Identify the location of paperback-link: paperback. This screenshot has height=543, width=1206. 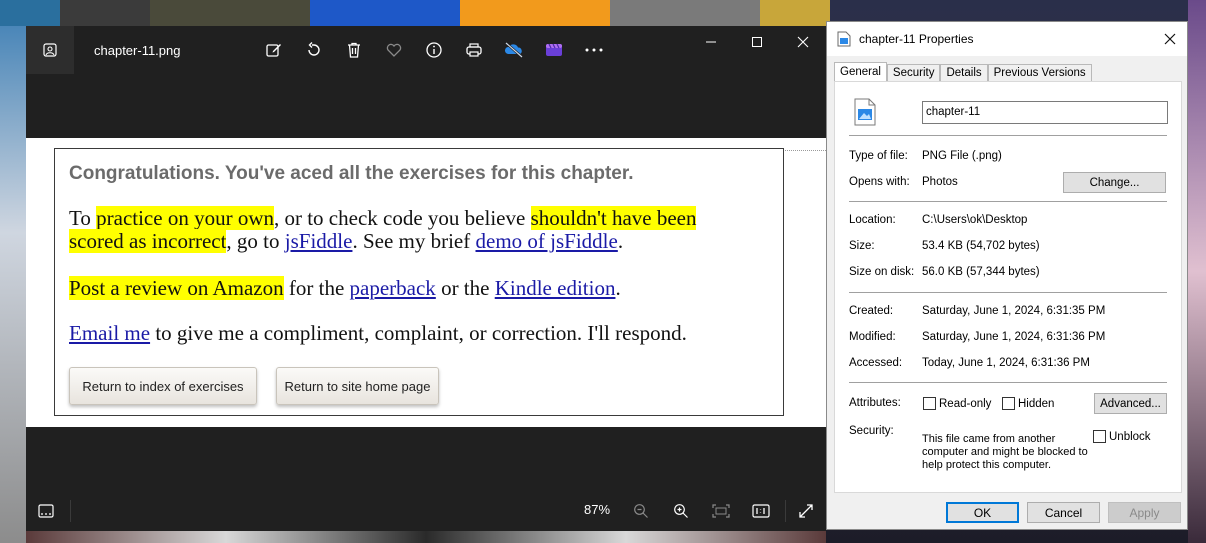
(393, 288).